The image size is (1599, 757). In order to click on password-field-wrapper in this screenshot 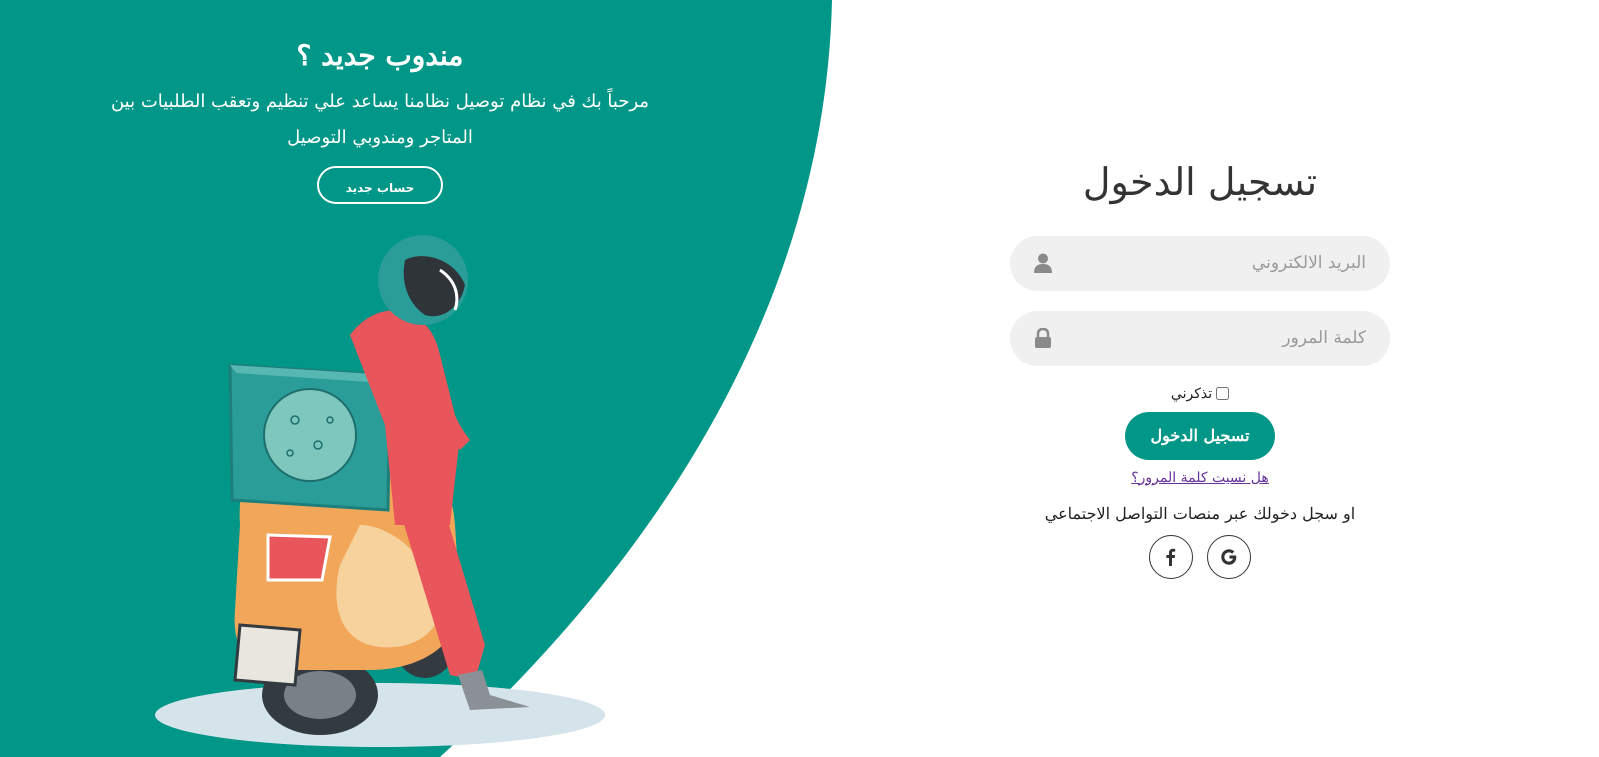, I will do `click(1200, 338)`.